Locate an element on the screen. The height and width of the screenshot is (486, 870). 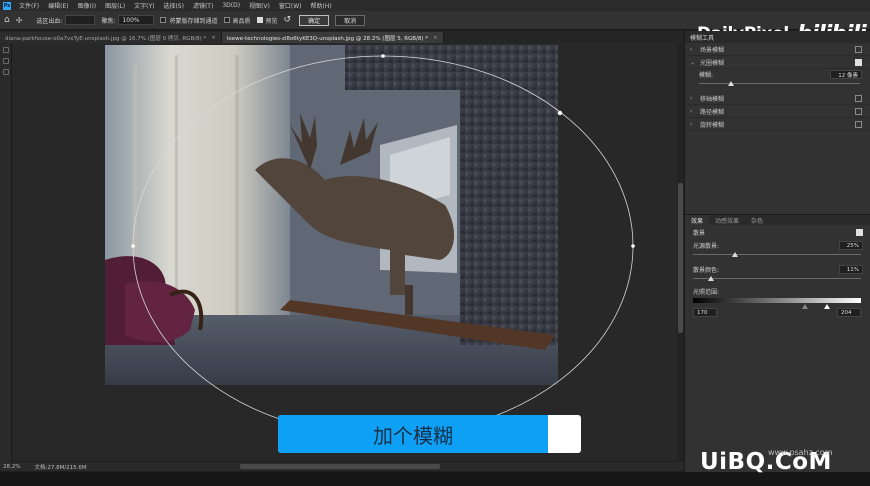
iris-roundness-handle is located at coordinates (560, 113).